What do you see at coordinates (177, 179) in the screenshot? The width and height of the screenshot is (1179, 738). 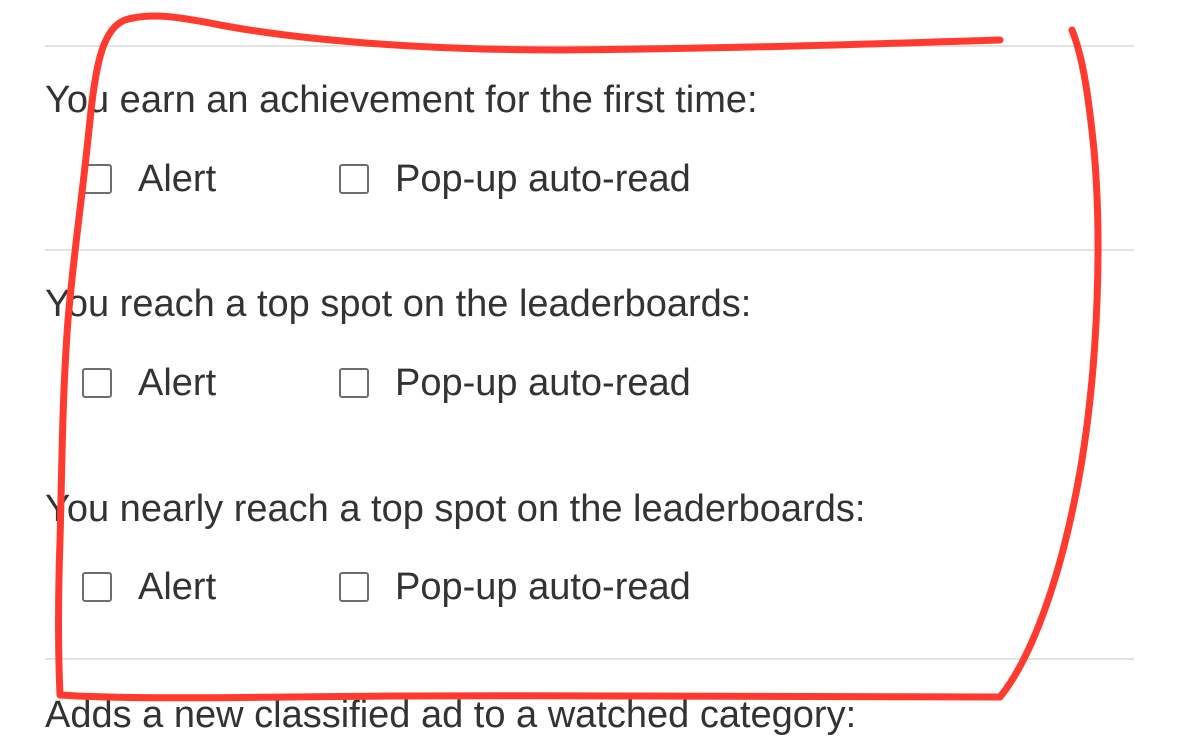 I see `achievement-alert-label: Alert` at bounding box center [177, 179].